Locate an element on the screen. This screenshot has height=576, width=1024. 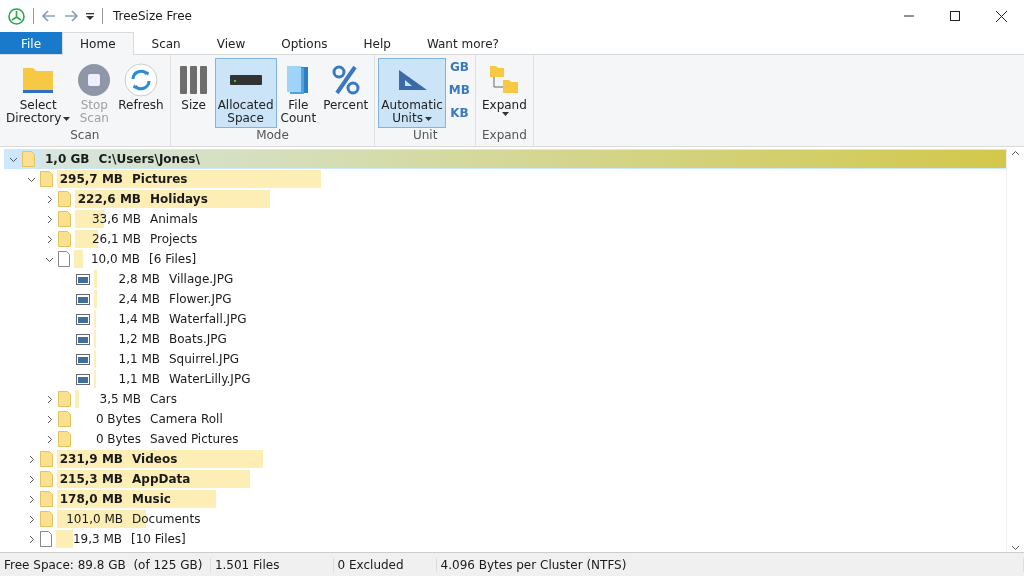
ribbon-button: Select Directory is located at coordinates (38, 93).